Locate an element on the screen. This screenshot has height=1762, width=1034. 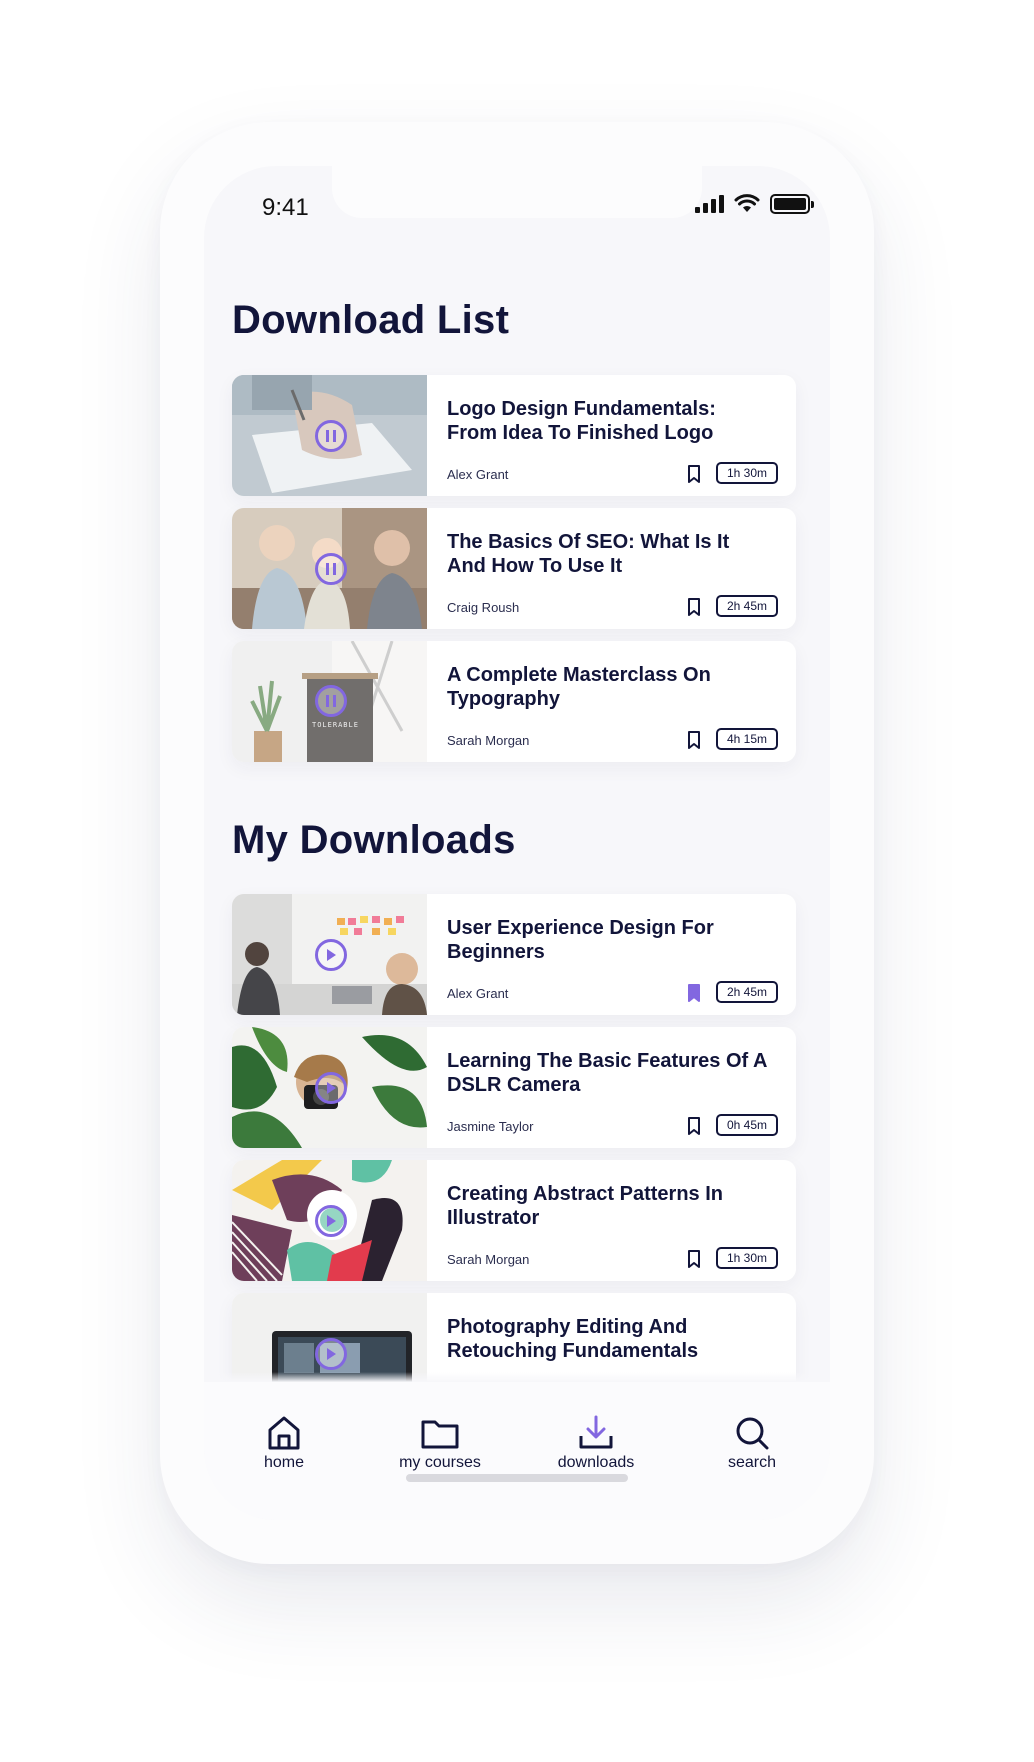
list-fade is located at coordinates (517, 1377).